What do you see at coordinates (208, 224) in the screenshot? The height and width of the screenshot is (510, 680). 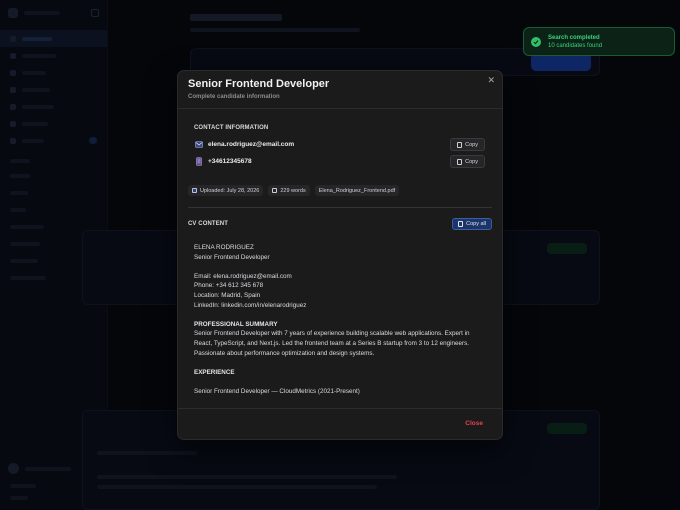 I see `cv-section-label: CV CONTENT` at bounding box center [208, 224].